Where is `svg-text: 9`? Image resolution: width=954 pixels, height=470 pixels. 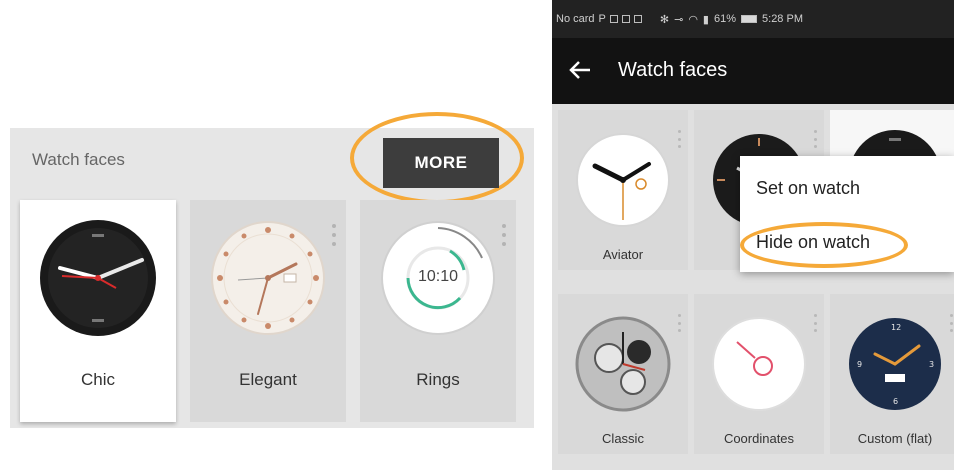 svg-text: 9 is located at coordinates (859, 364).